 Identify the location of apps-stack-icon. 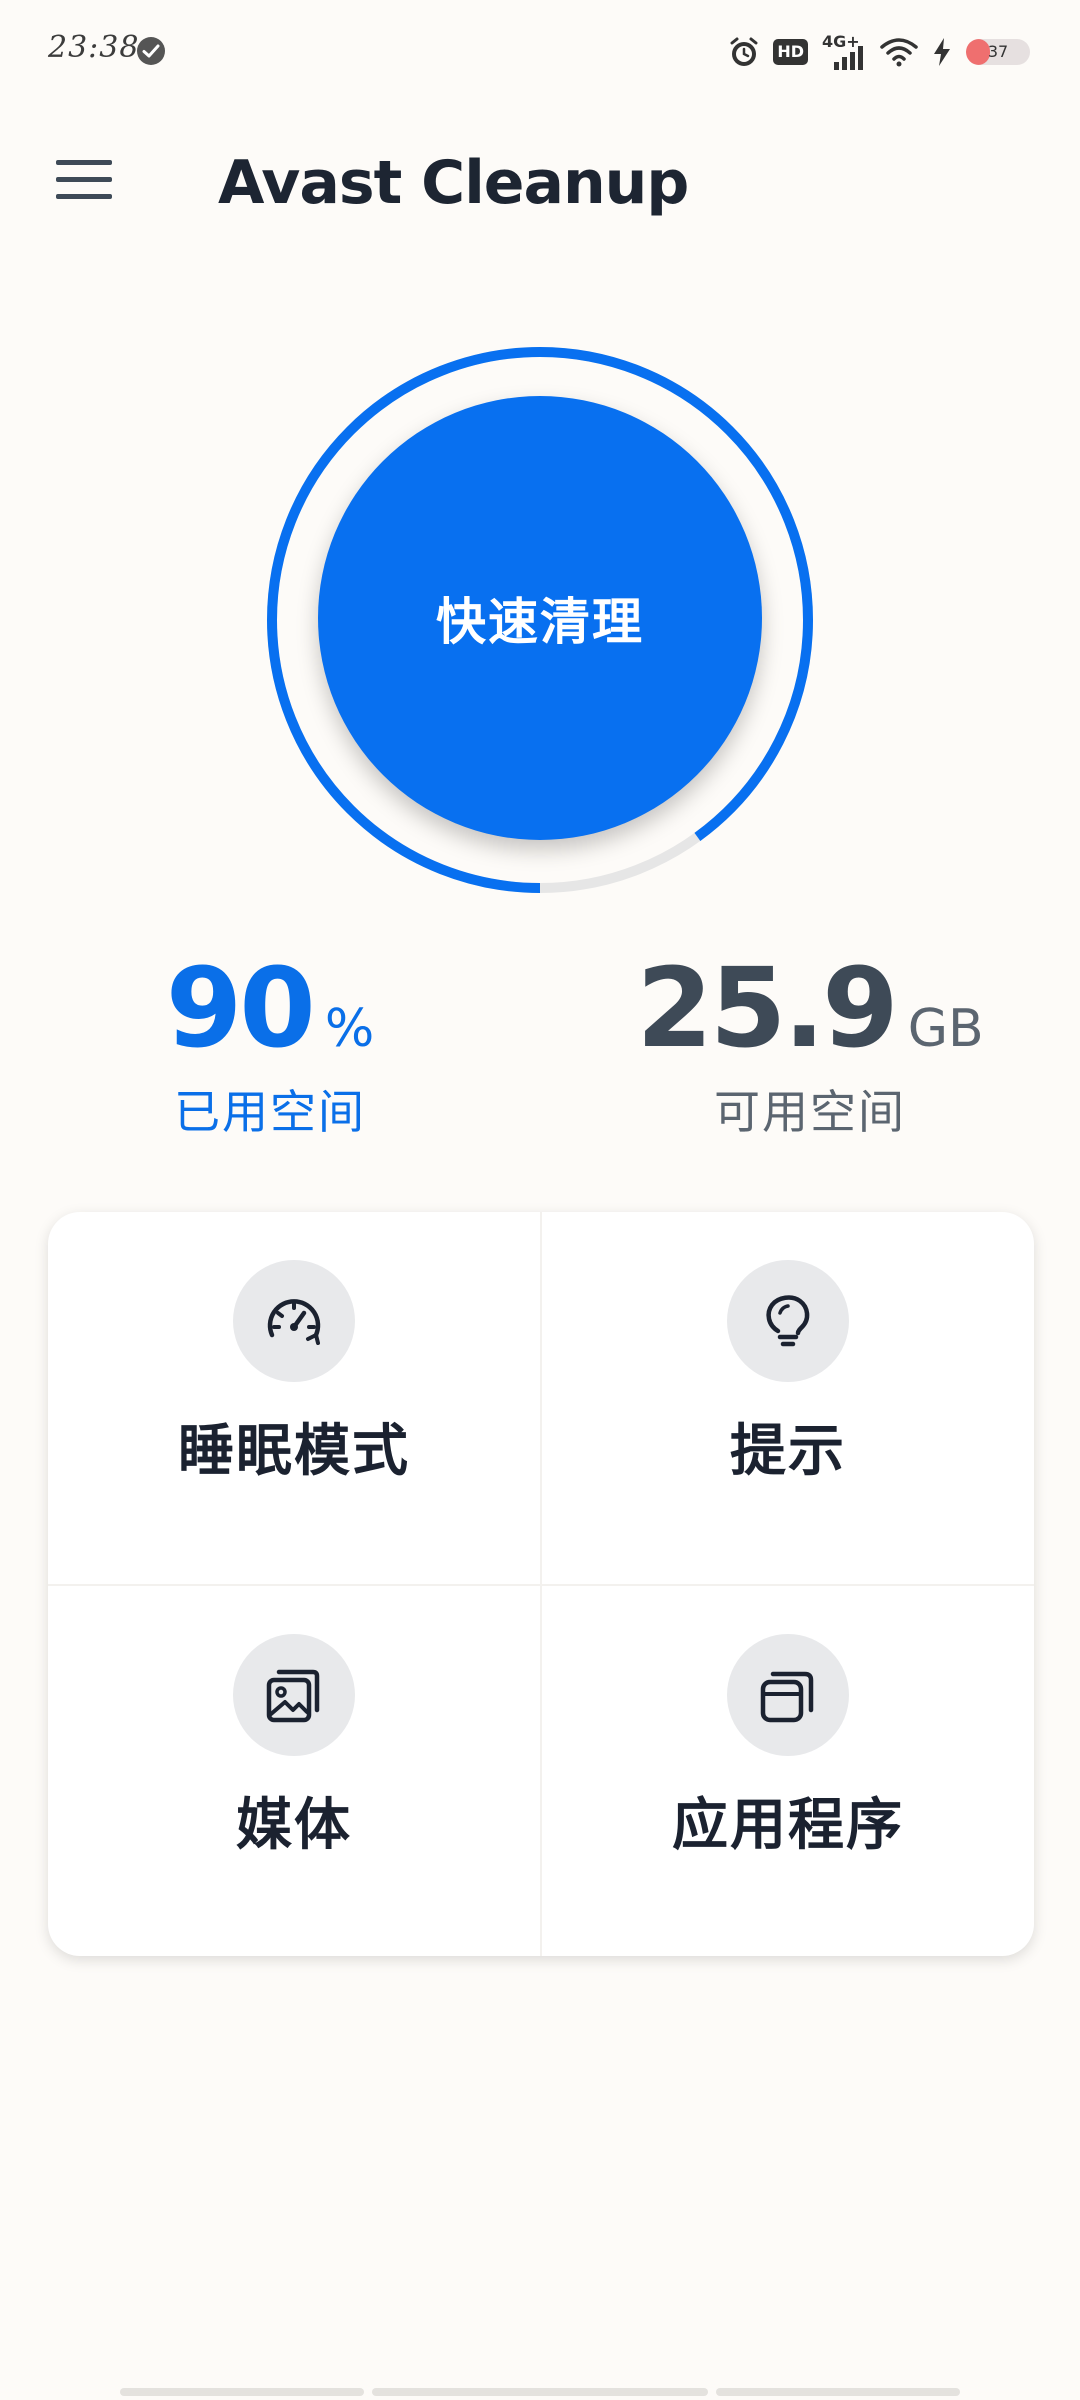
(787, 1697).